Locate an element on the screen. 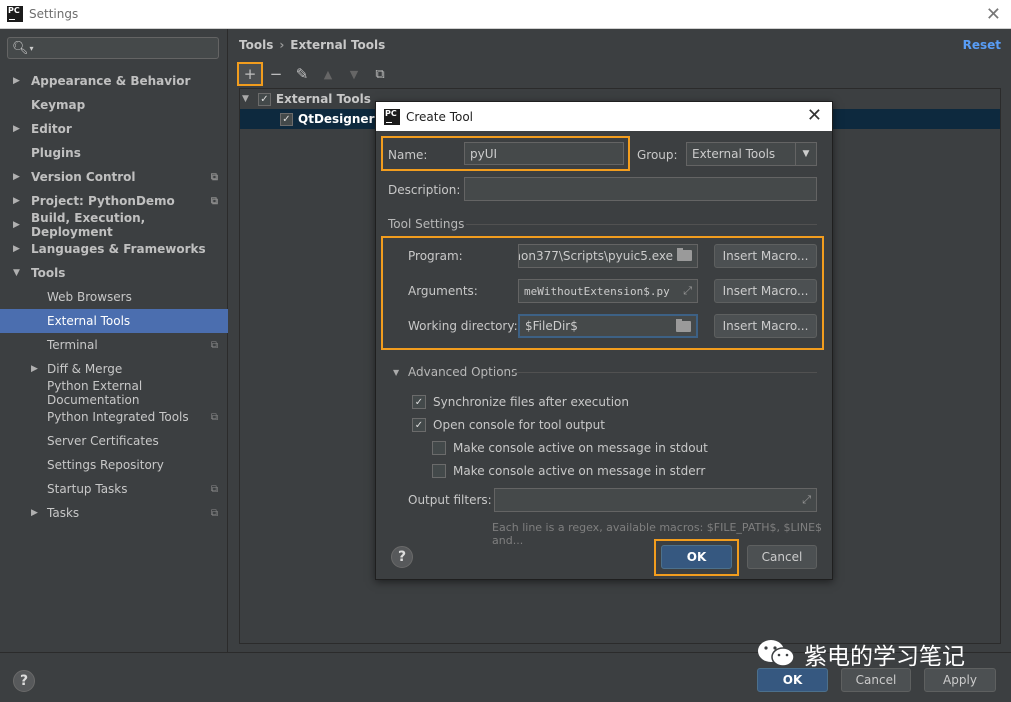  dialog-title: Create Tool is located at coordinates (439, 116).